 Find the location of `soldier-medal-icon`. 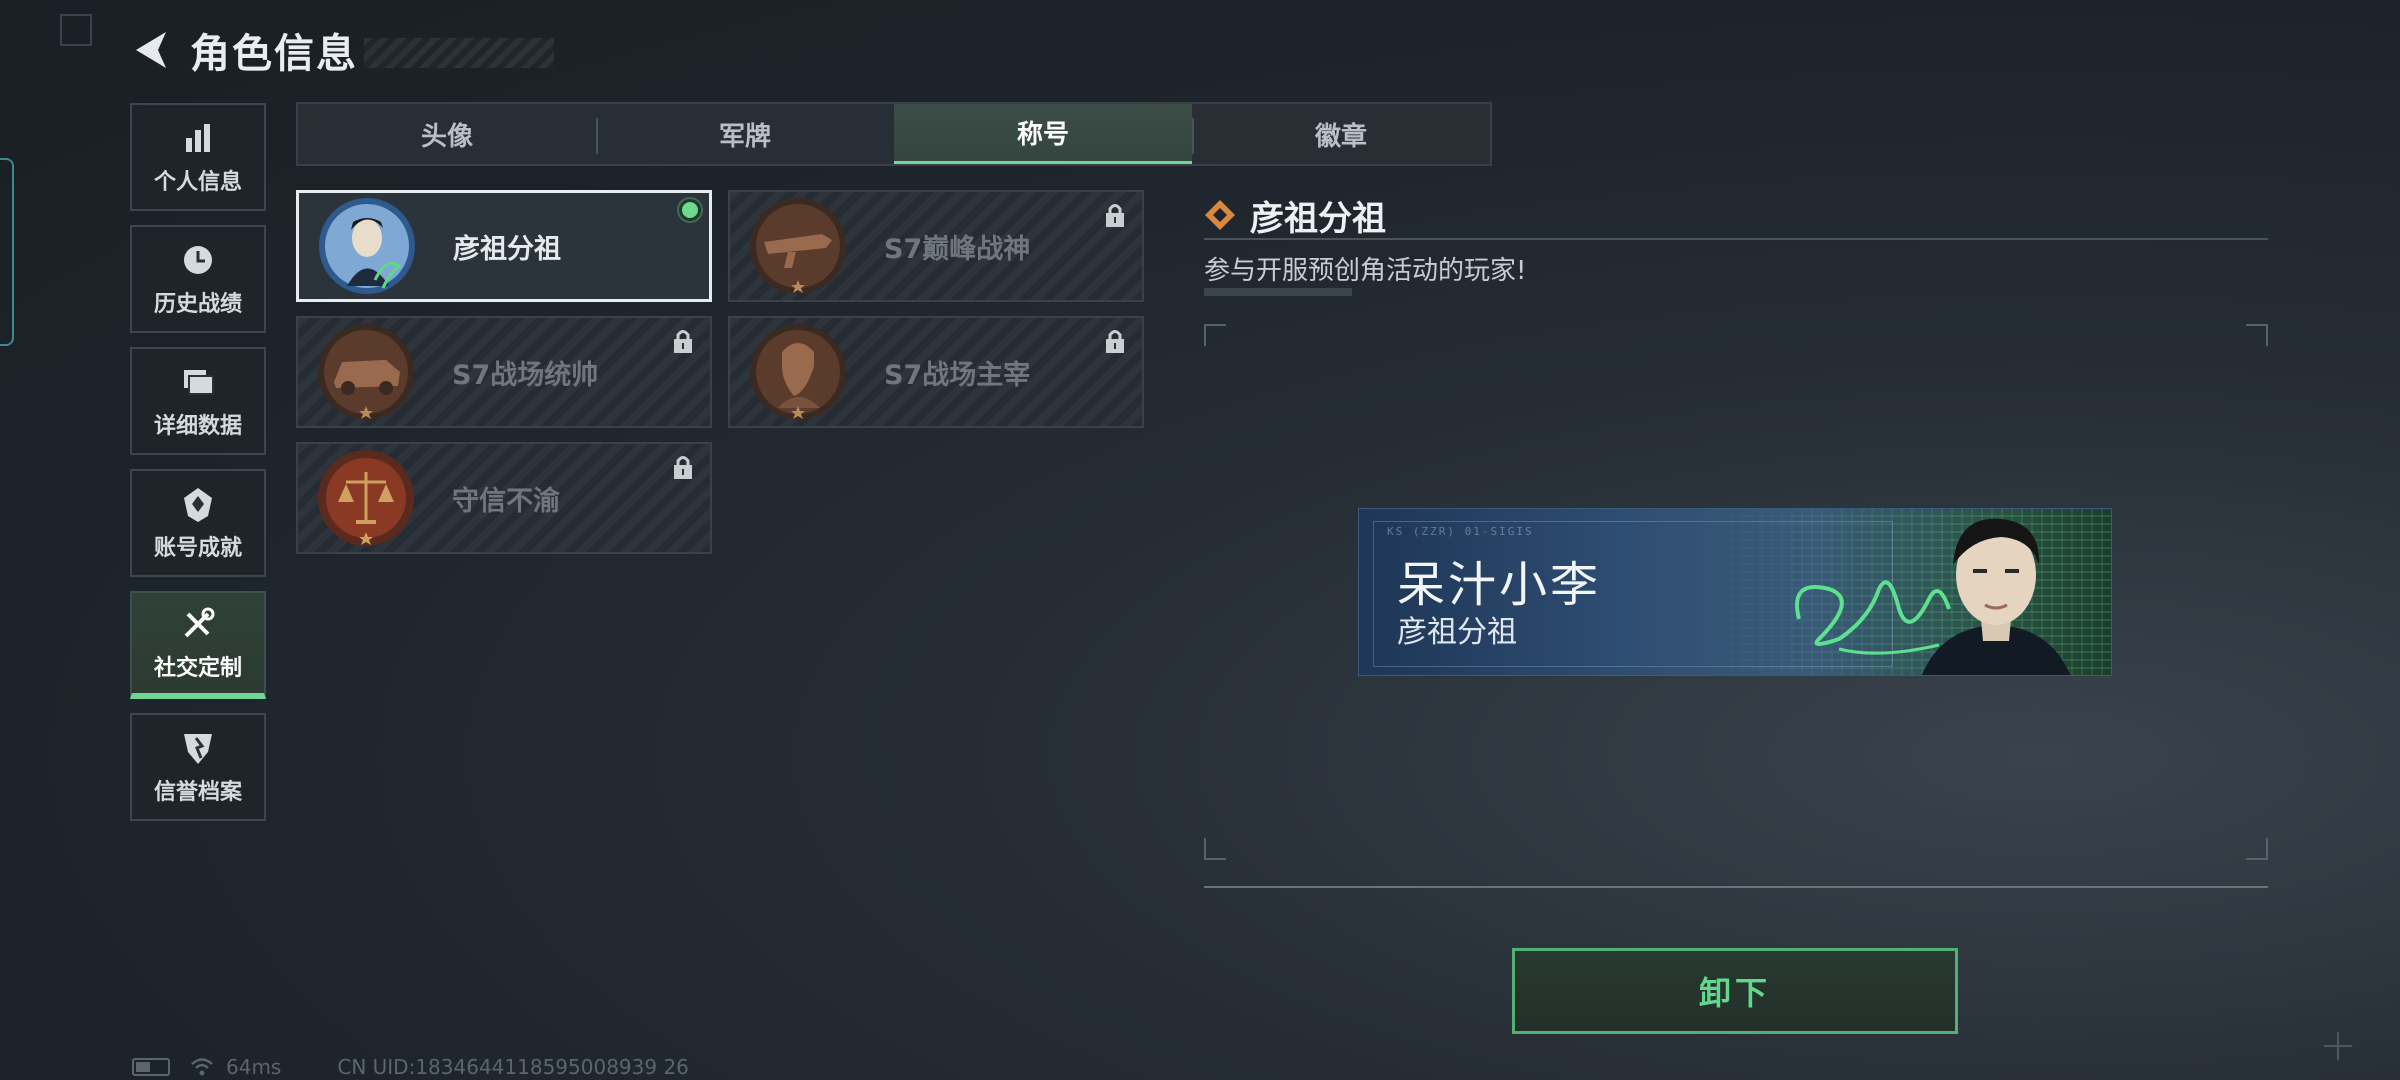

soldier-medal-icon is located at coordinates (798, 372).